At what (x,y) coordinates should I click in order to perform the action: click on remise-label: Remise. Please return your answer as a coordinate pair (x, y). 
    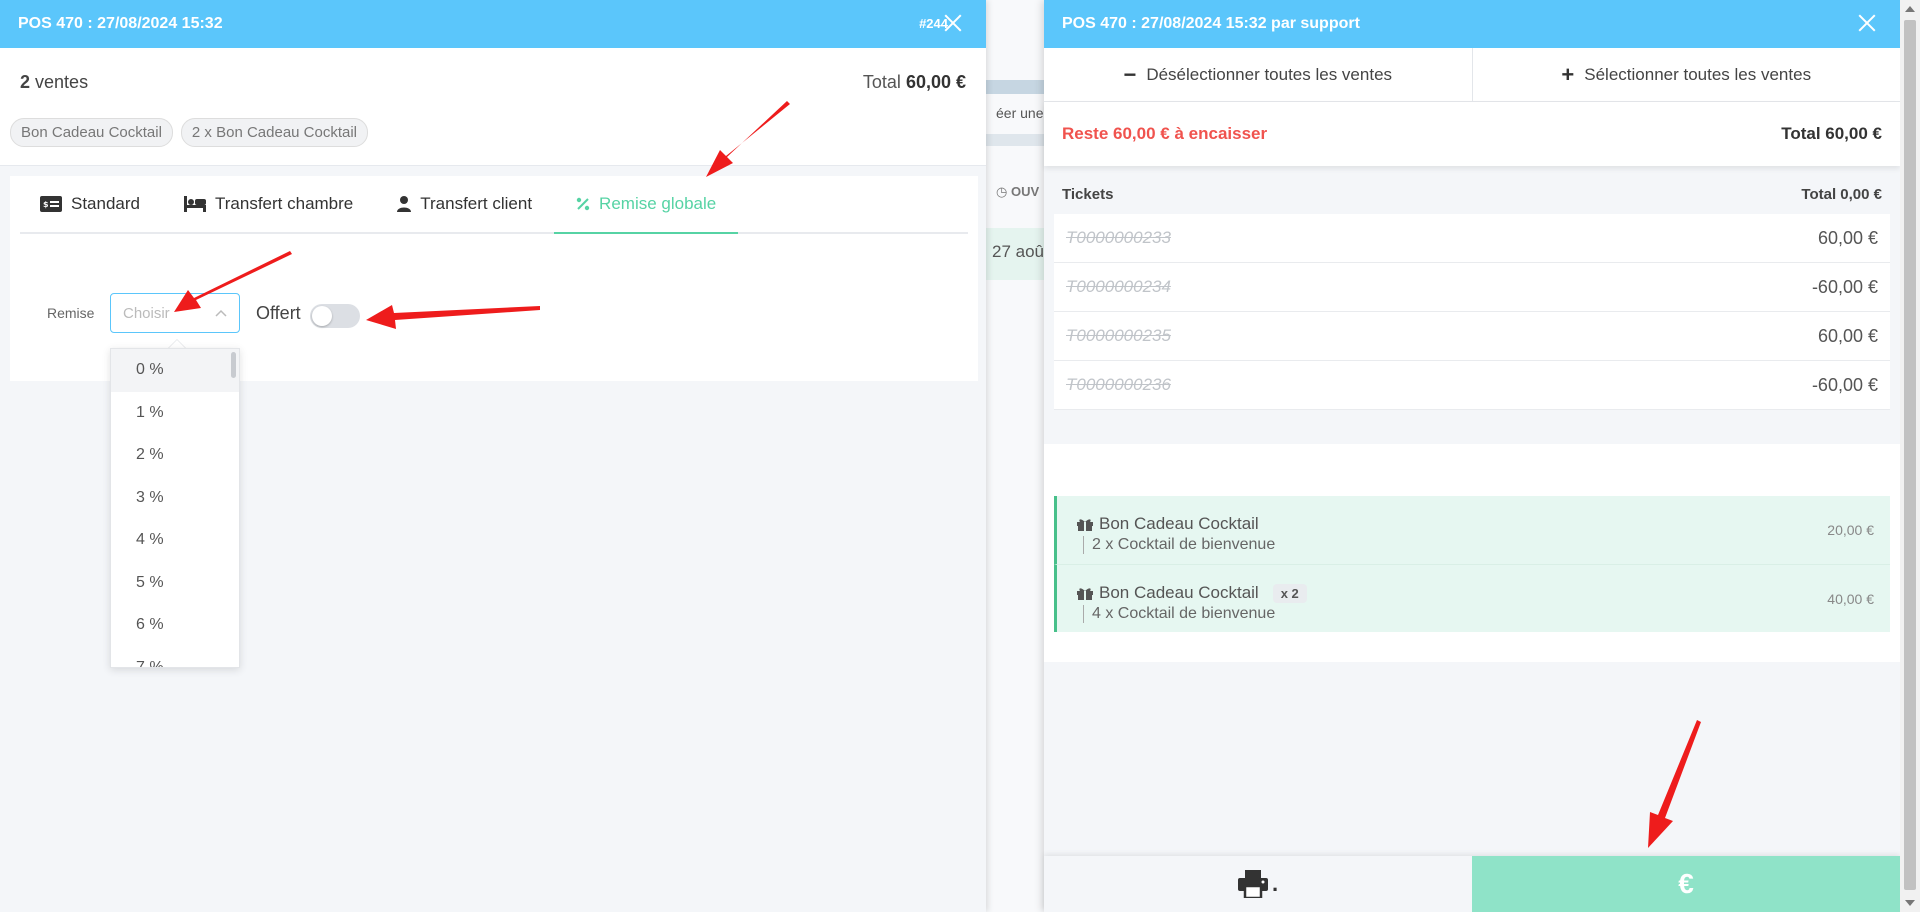
    Looking at the image, I should click on (71, 313).